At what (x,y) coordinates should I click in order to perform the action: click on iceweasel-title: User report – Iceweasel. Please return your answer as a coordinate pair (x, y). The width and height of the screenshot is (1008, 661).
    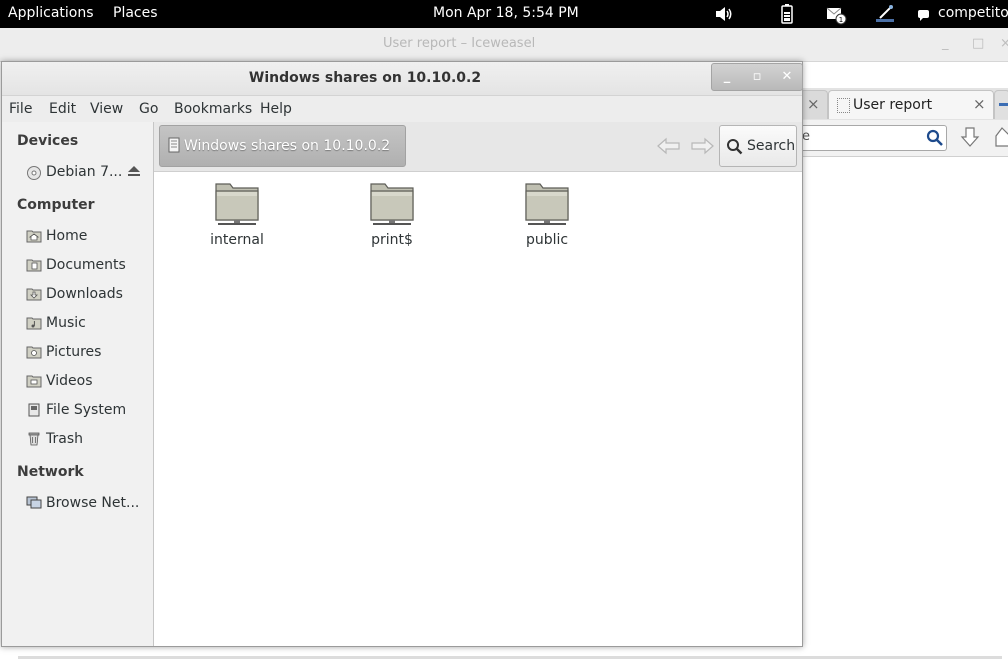
    Looking at the image, I should click on (459, 43).